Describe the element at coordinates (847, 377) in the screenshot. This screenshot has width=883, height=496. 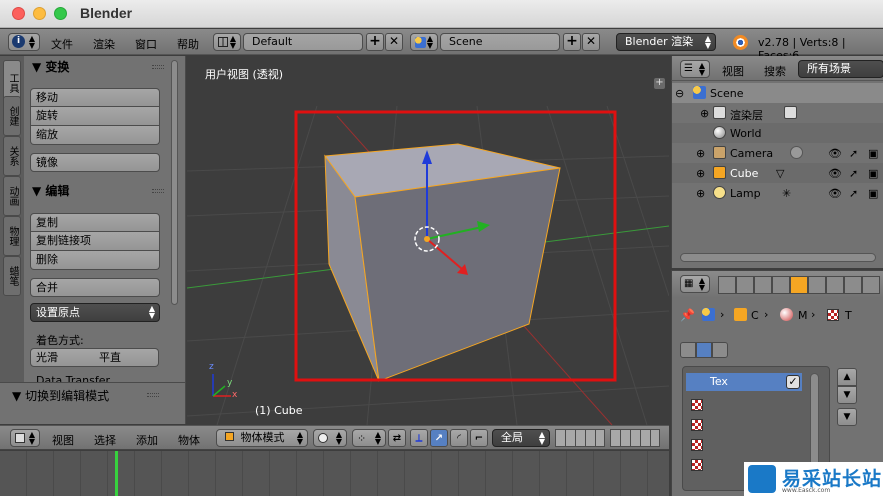
I see `move-slot-up-button: ▲` at that location.